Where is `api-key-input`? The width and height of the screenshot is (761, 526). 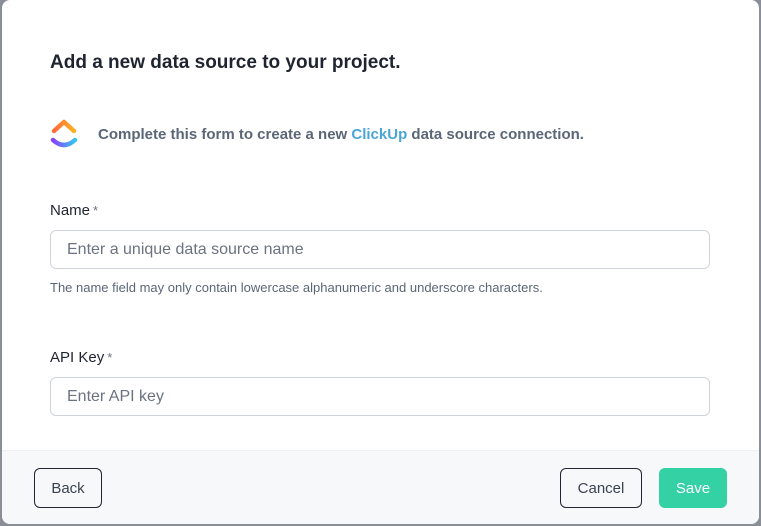
api-key-input is located at coordinates (380, 396).